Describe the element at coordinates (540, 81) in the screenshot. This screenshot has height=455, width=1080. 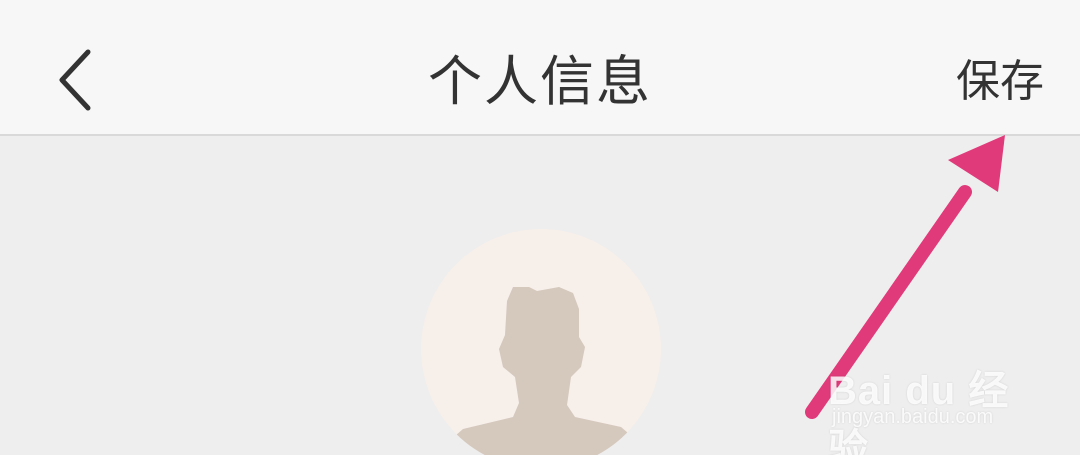
I see `page-title: 个人信息` at that location.